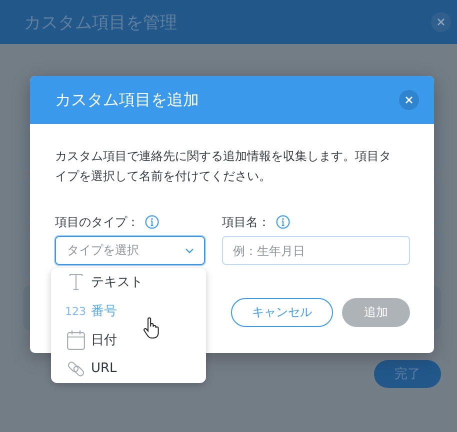 The height and width of the screenshot is (432, 457). What do you see at coordinates (128, 368) in the screenshot?
I see `menu-item: URL` at bounding box center [128, 368].